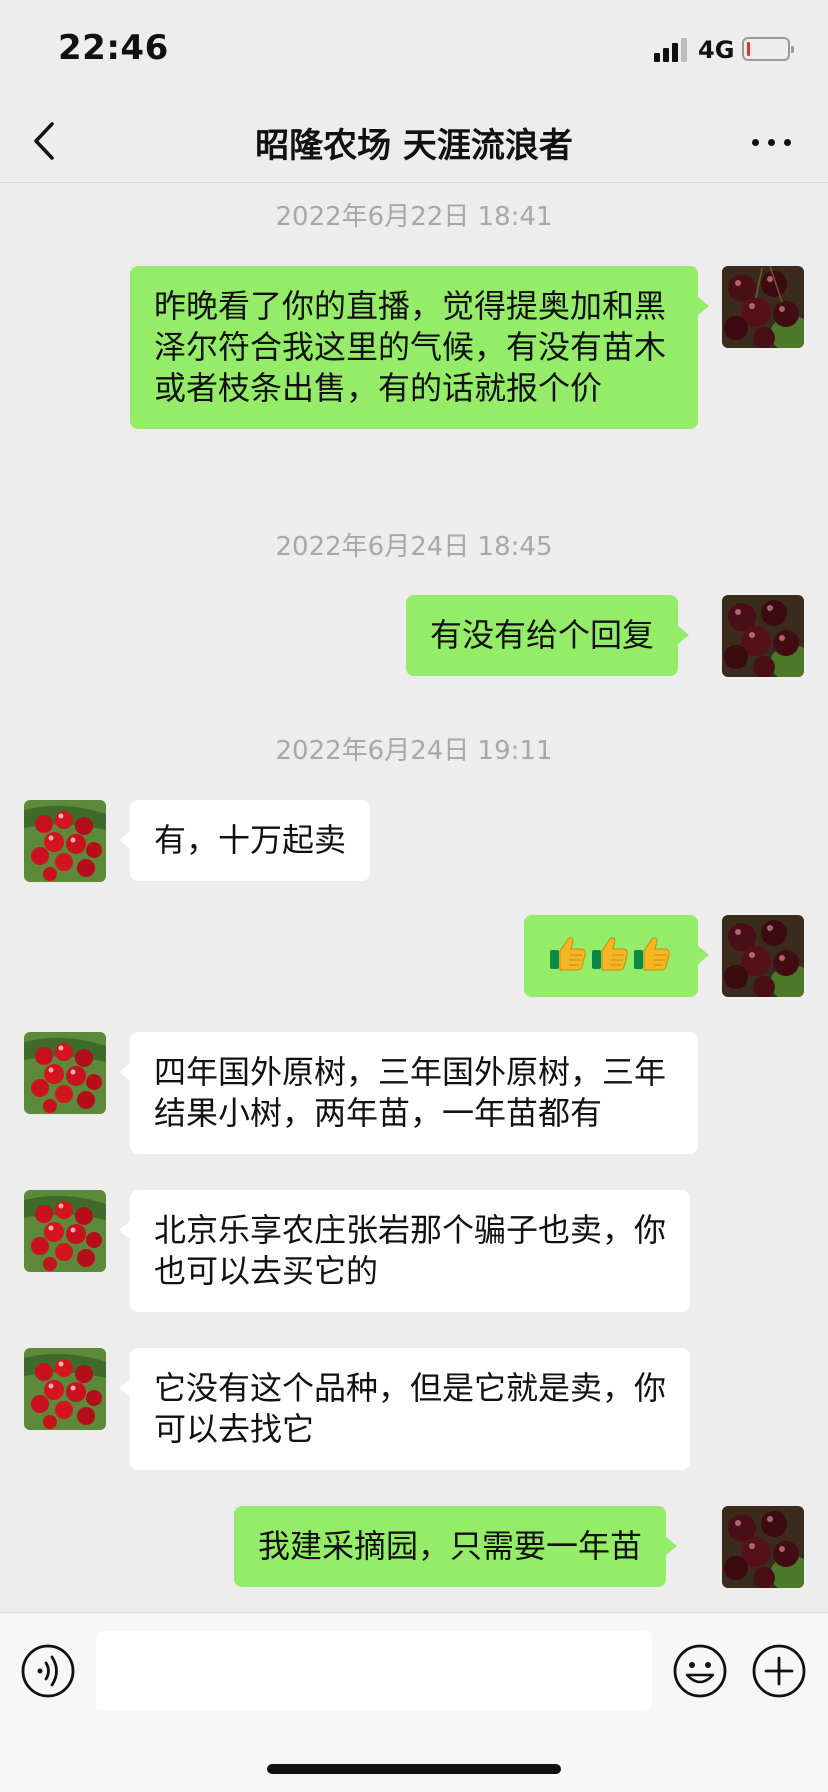 Image resolution: width=828 pixels, height=1792 pixels. What do you see at coordinates (404, 1251) in the screenshot?
I see `received-message-bubble: 北京乐享农庄张岩那个骗子也卖，你也可以去买它的` at bounding box center [404, 1251].